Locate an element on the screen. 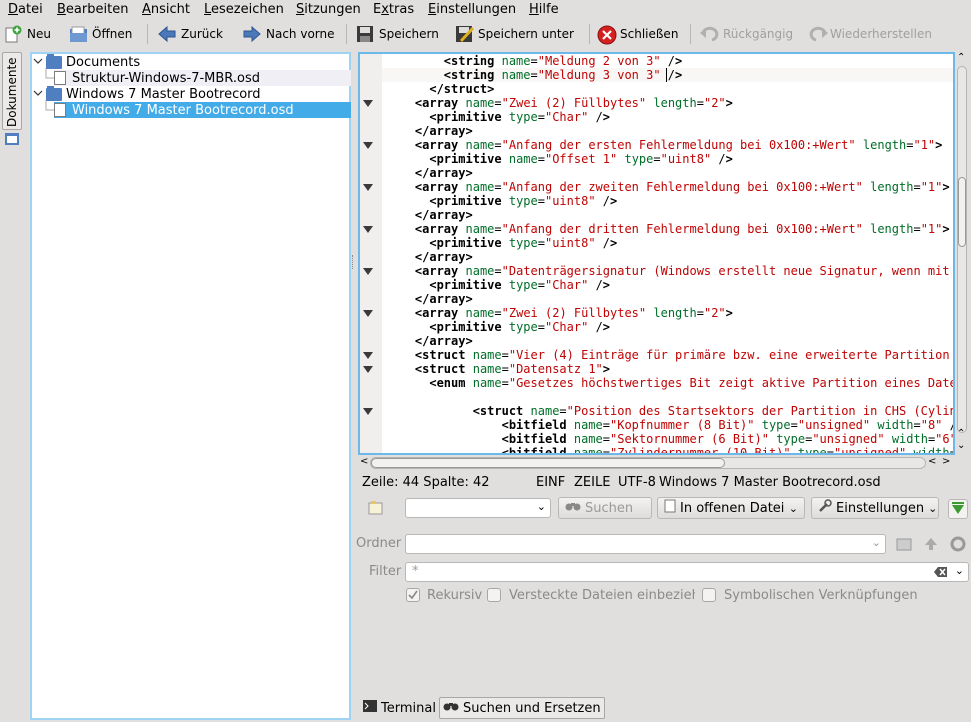 Image resolution: width=971 pixels, height=722 pixels. menu-mnemonic: H is located at coordinates (534, 9).